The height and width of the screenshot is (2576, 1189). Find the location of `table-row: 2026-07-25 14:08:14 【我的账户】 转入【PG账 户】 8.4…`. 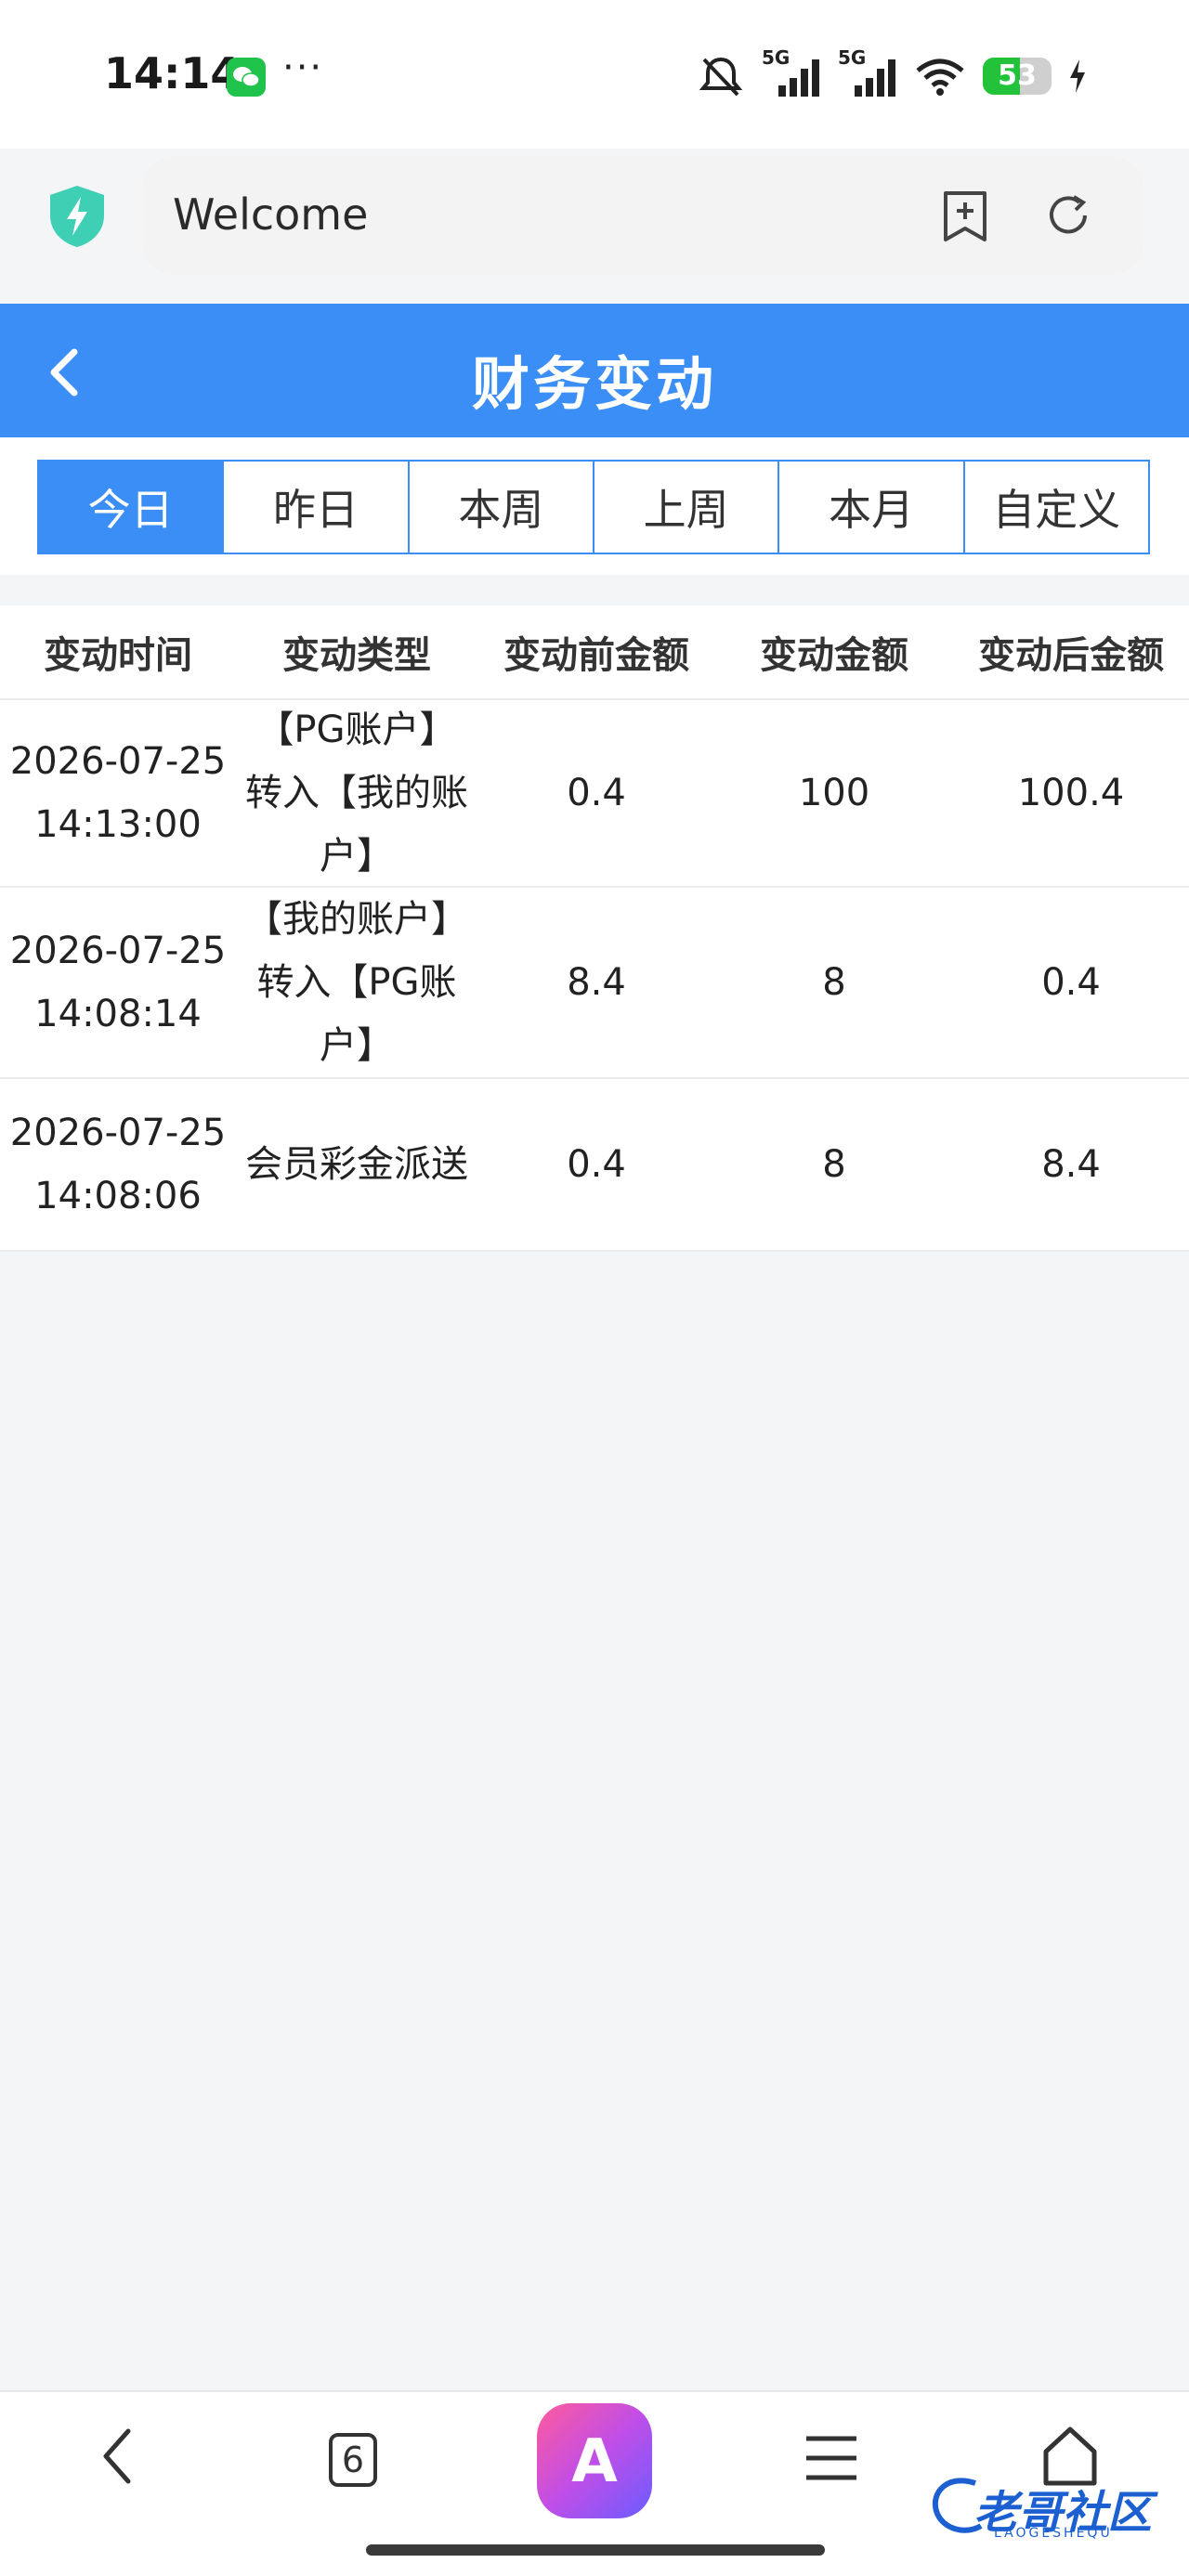

table-row: 2026-07-25 14:08:14 【我的账户】 转入【PG账 户】 8.4… is located at coordinates (594, 983).